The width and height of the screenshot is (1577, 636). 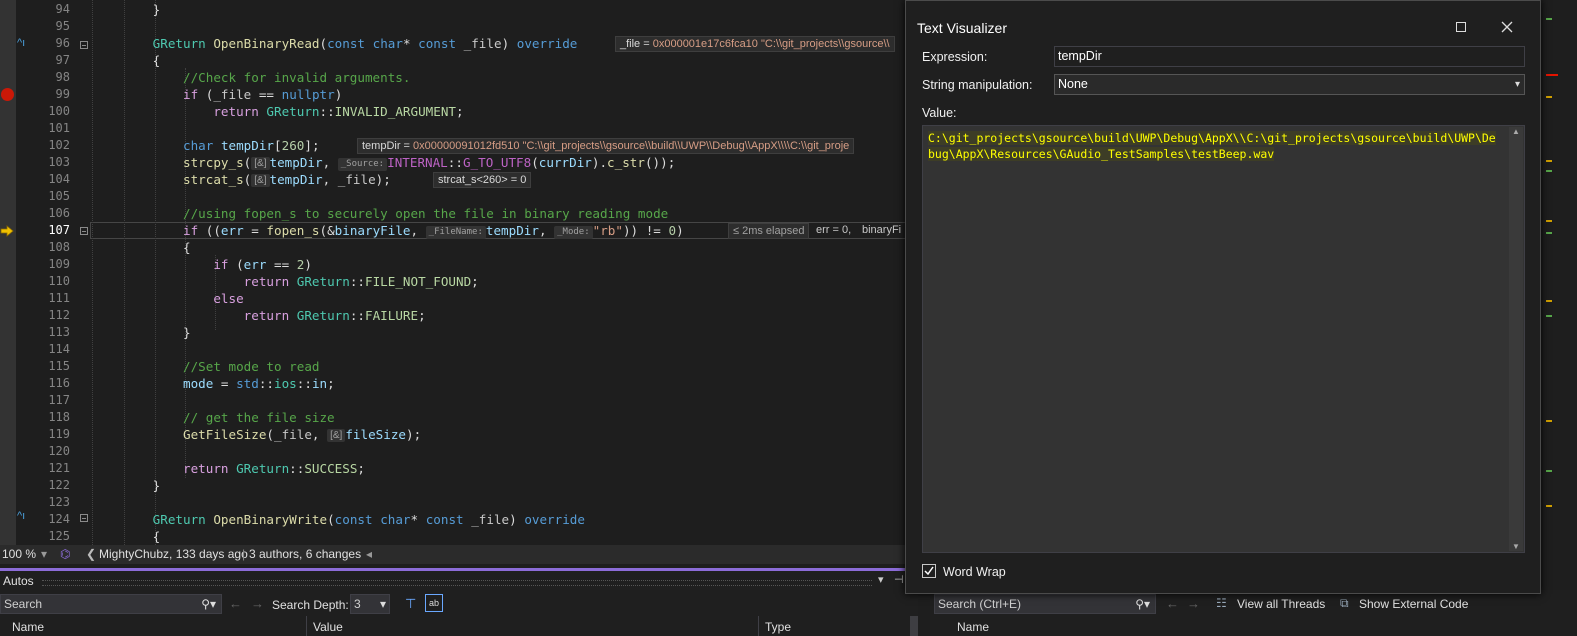 I want to click on inline-value-binaryfile: binaryFi, so click(x=881, y=230).